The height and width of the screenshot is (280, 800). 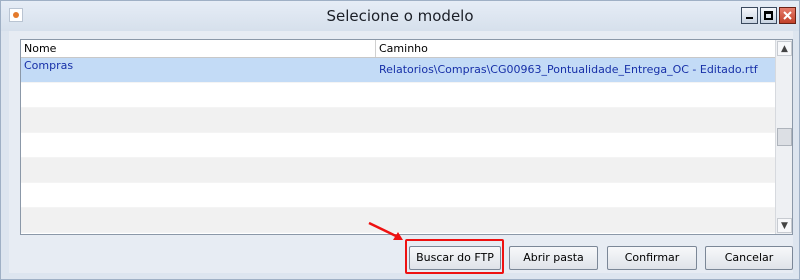 I want to click on scroll-down-icon: ▼, so click(x=784, y=225).